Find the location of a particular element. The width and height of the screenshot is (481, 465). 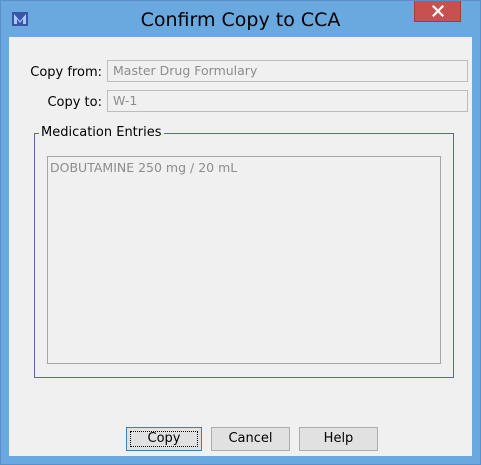

medication-entries-title: Medication Entries is located at coordinates (101, 132).